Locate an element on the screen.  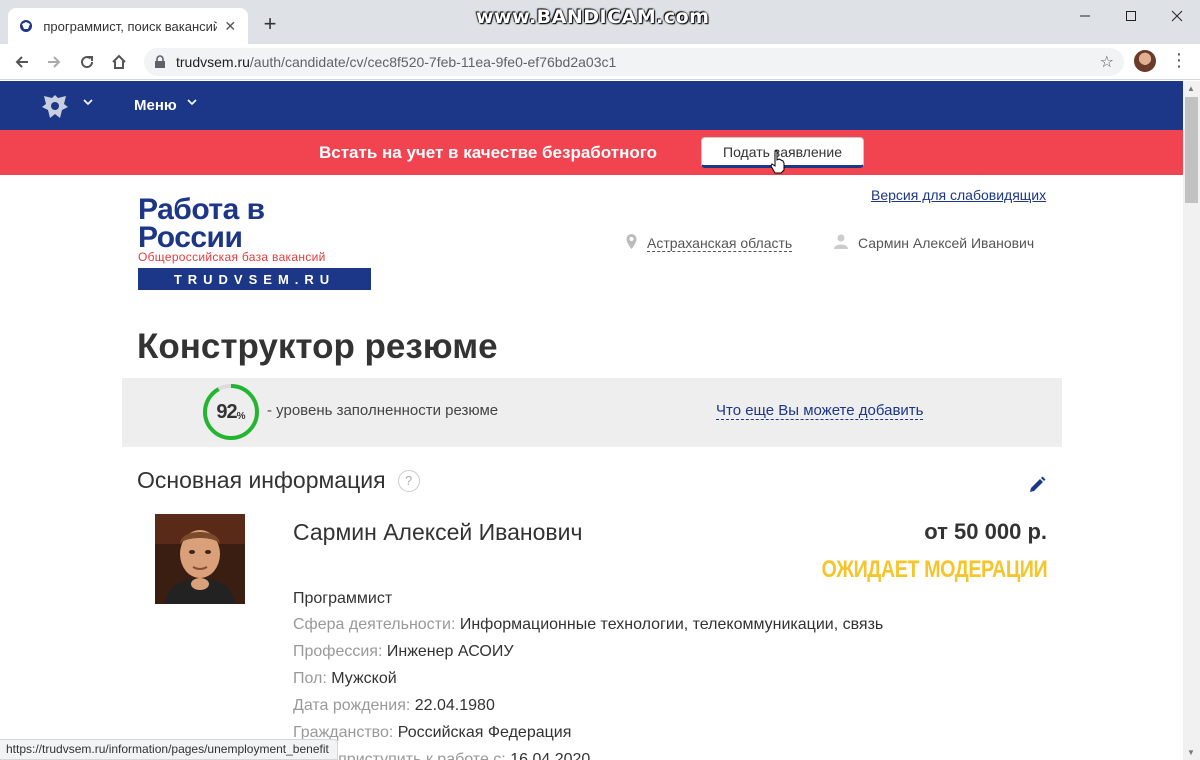
location-pin-icon is located at coordinates (631, 243).